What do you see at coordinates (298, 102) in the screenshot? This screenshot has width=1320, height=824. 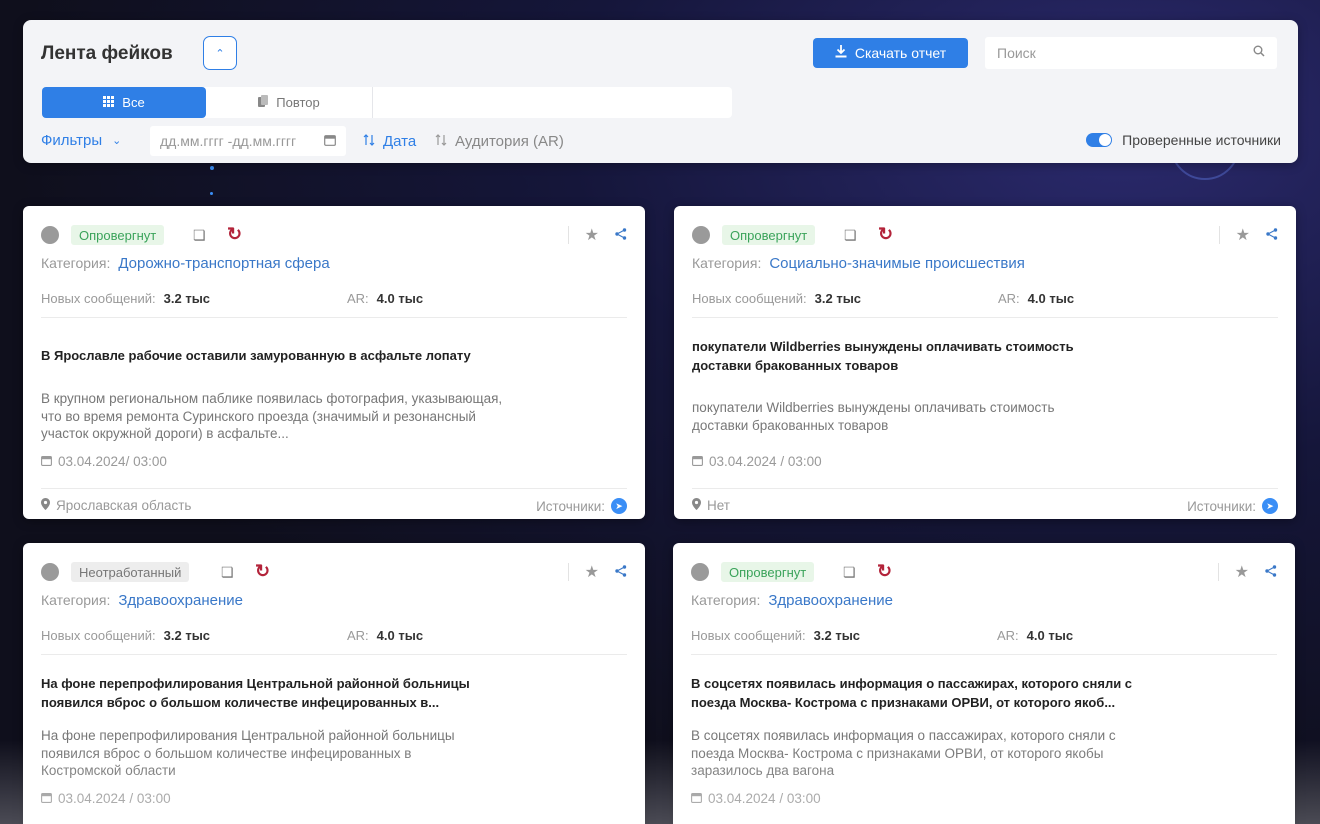 I see `tab-repeat-label: Повтор` at bounding box center [298, 102].